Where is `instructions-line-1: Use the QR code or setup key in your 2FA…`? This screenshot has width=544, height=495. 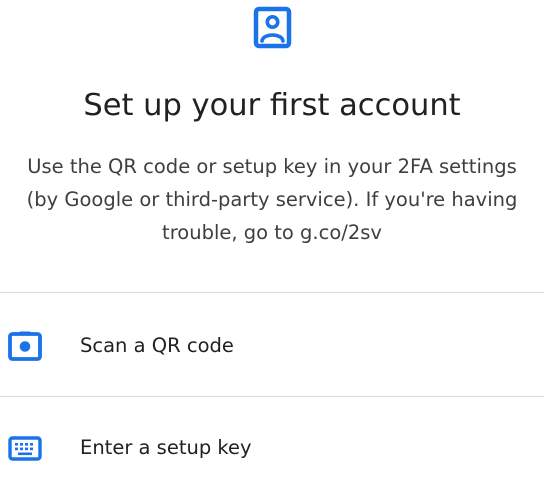 instructions-line-1: Use the QR code or setup key in your 2FA… is located at coordinates (272, 166).